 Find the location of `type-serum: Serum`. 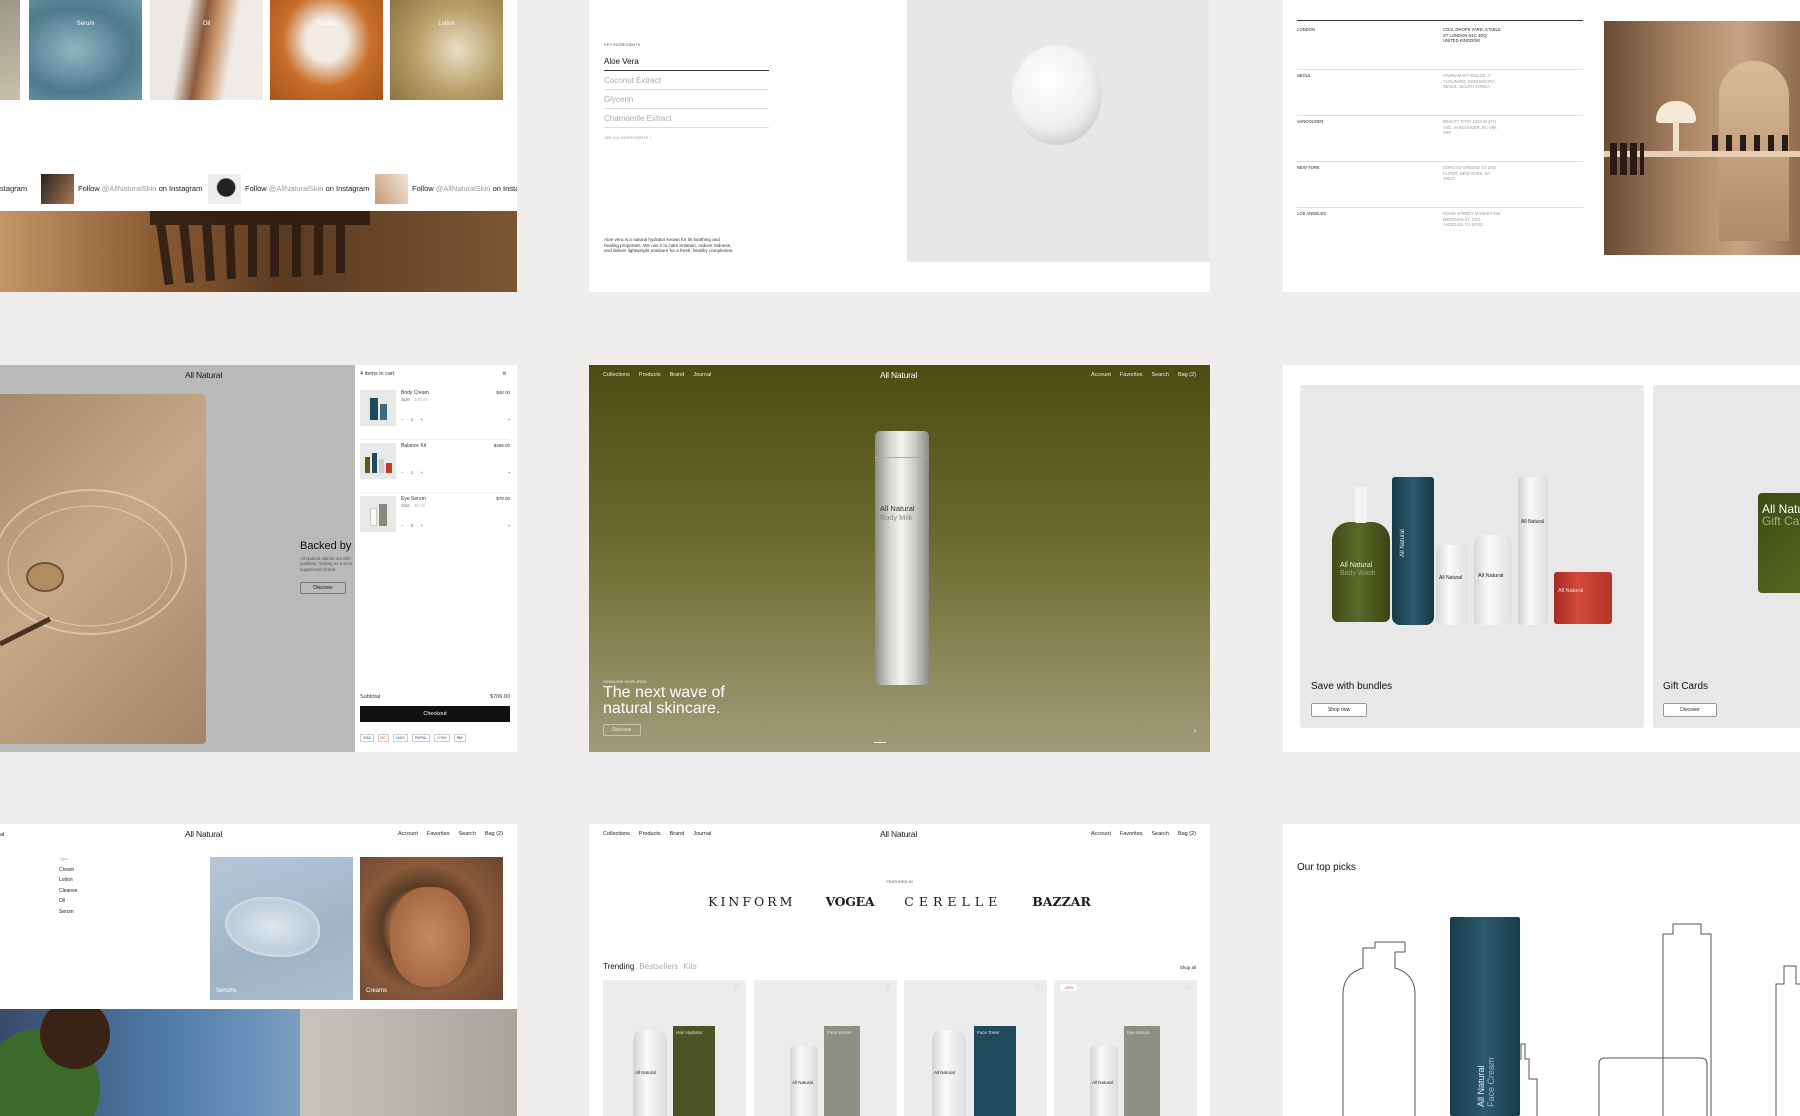

type-serum: Serum is located at coordinates (68, 912).